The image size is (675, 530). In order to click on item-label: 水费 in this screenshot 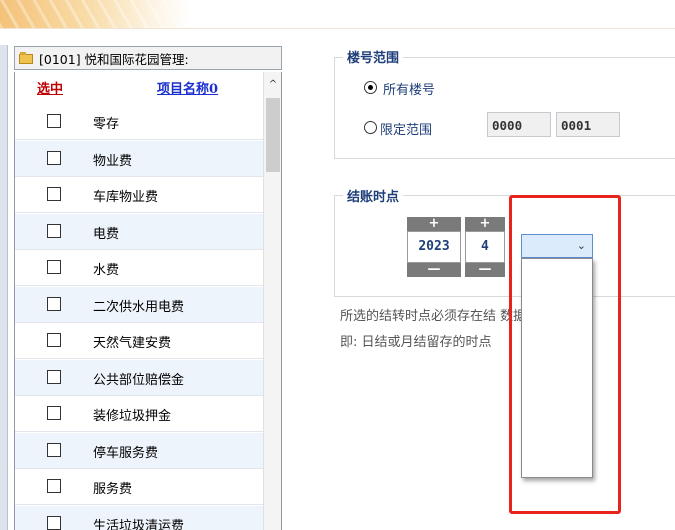, I will do `click(106, 270)`.